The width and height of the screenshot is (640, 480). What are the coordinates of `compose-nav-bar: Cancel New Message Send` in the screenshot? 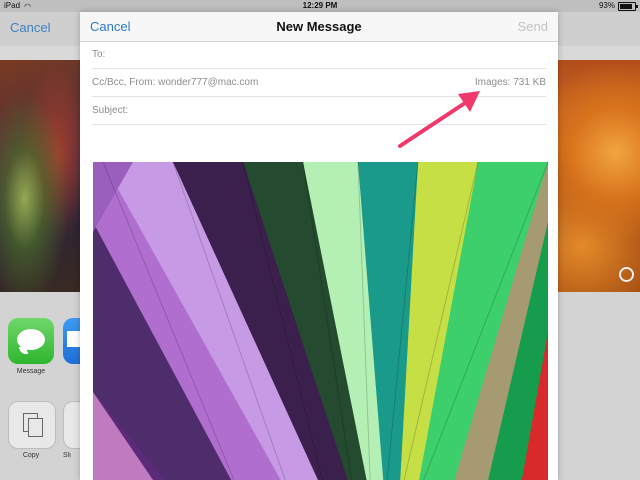 It's located at (319, 27).